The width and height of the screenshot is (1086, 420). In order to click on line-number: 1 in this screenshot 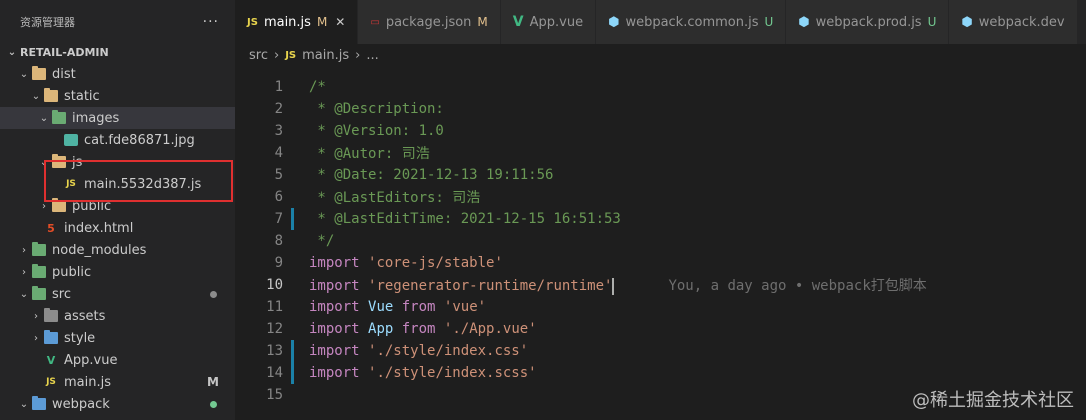, I will do `click(278, 87)`.